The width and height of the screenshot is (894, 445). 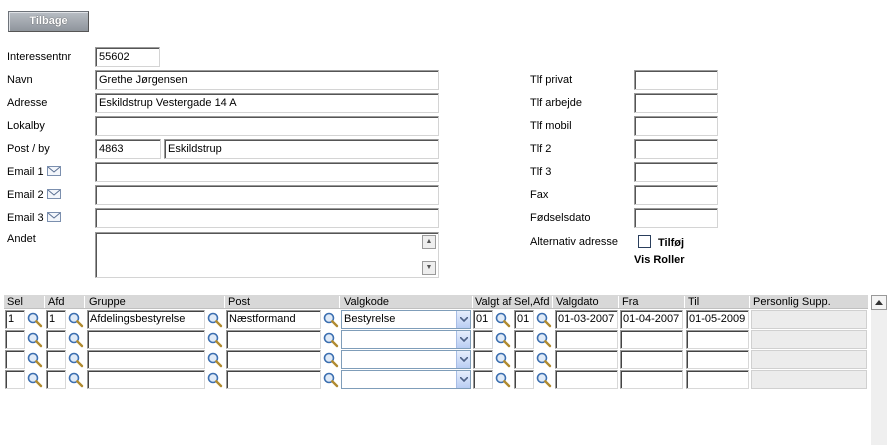 What do you see at coordinates (879, 370) in the screenshot?
I see `grid-scrollbar` at bounding box center [879, 370].